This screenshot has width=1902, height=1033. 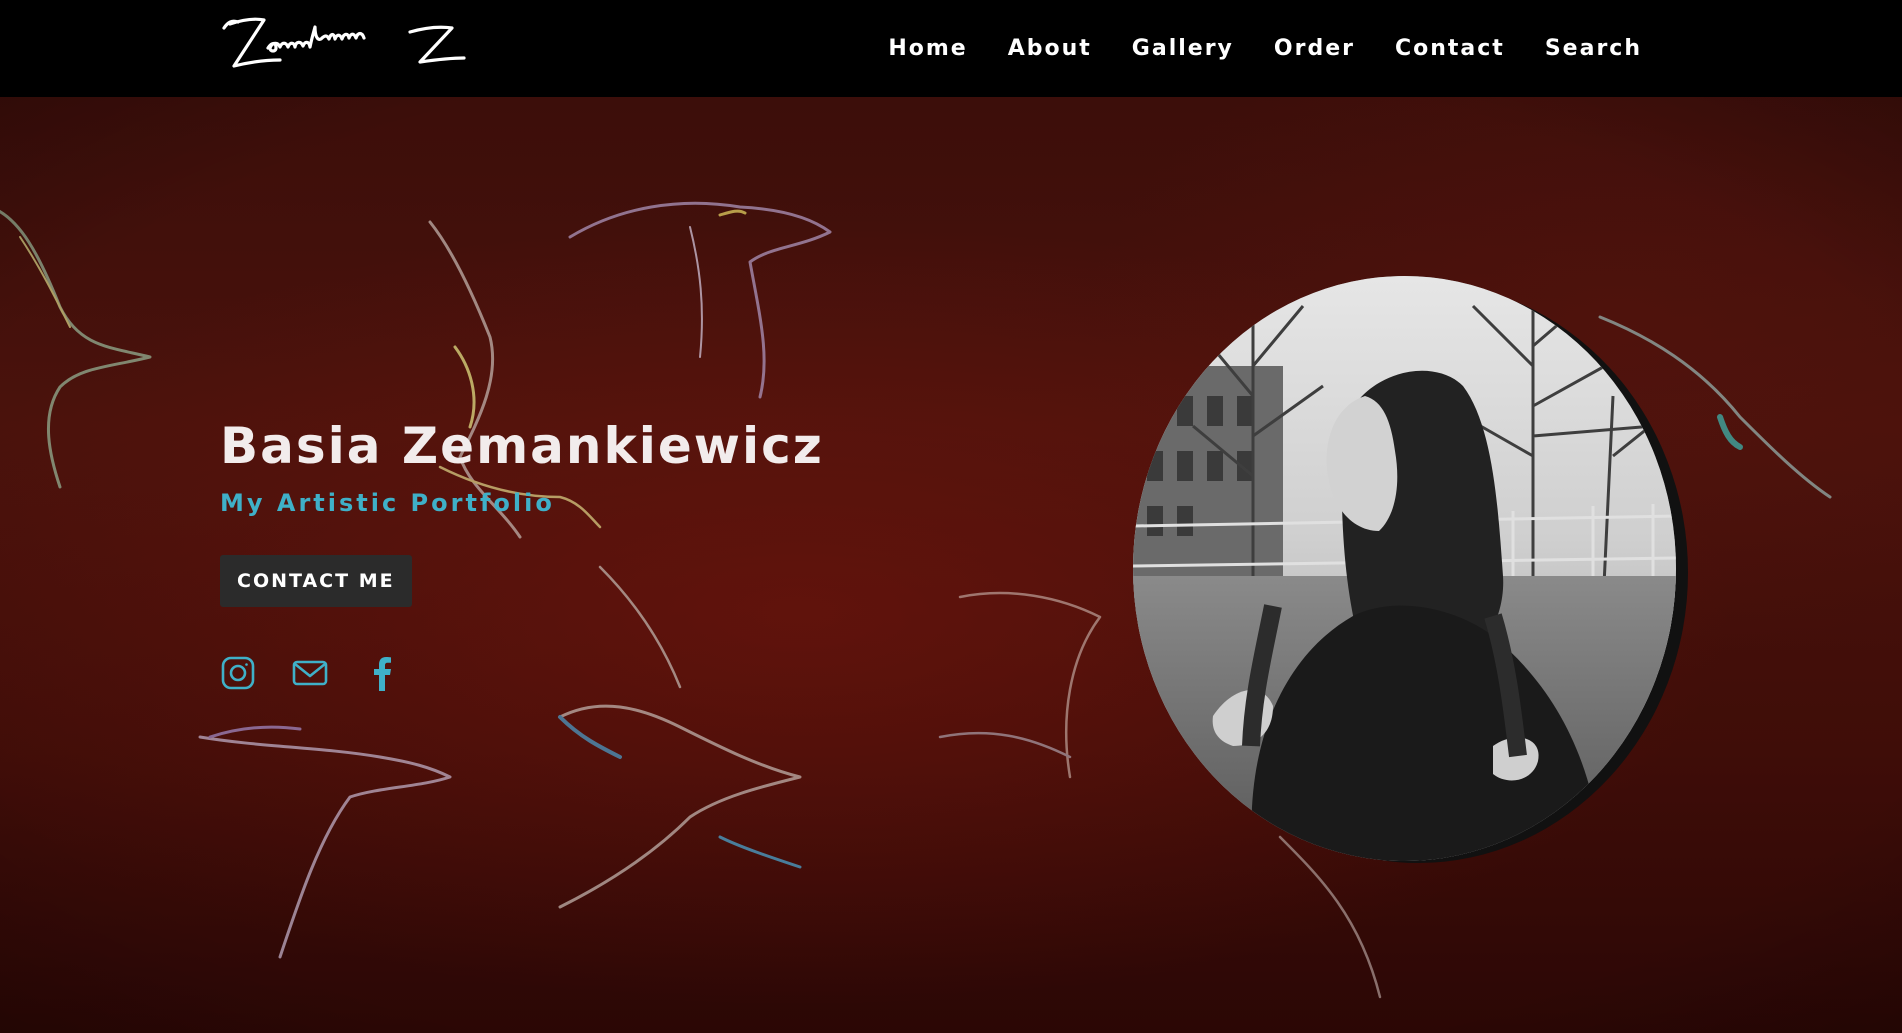 I want to click on nav-about: About, so click(x=1050, y=48).